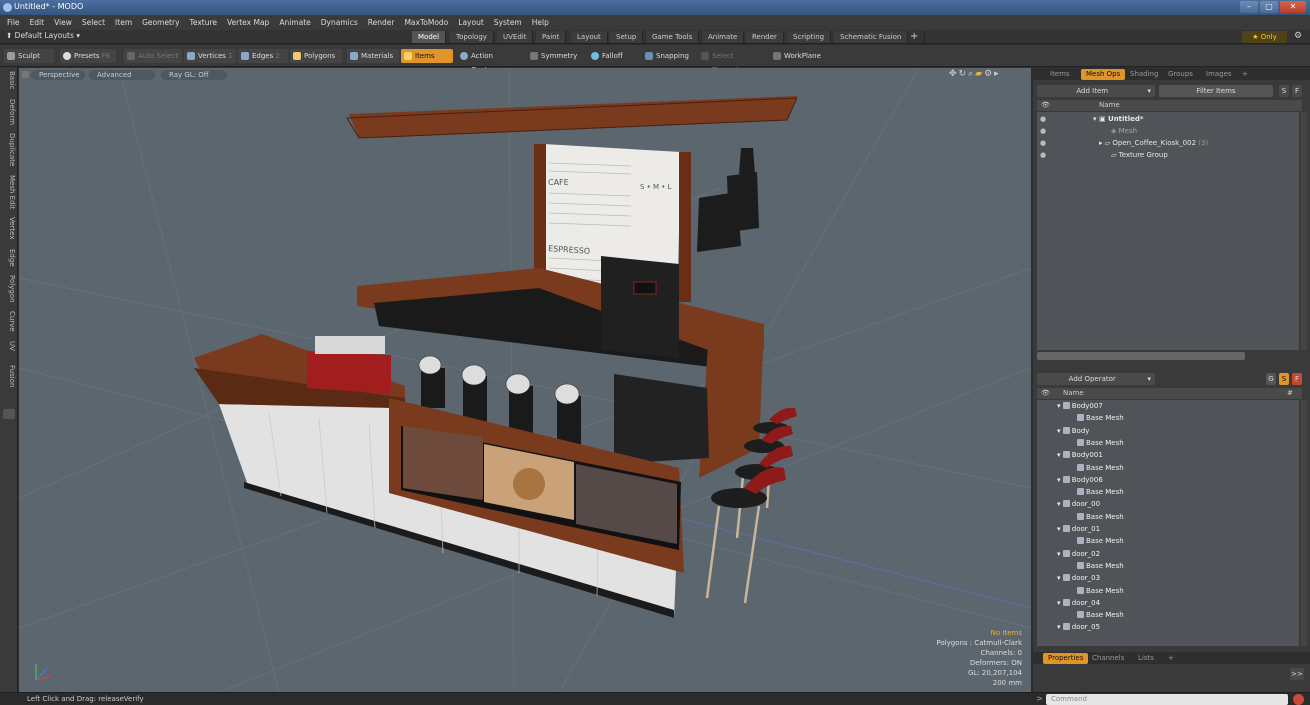 The image size is (1310, 705). I want to click on menu-layout: Layout, so click(471, 22).